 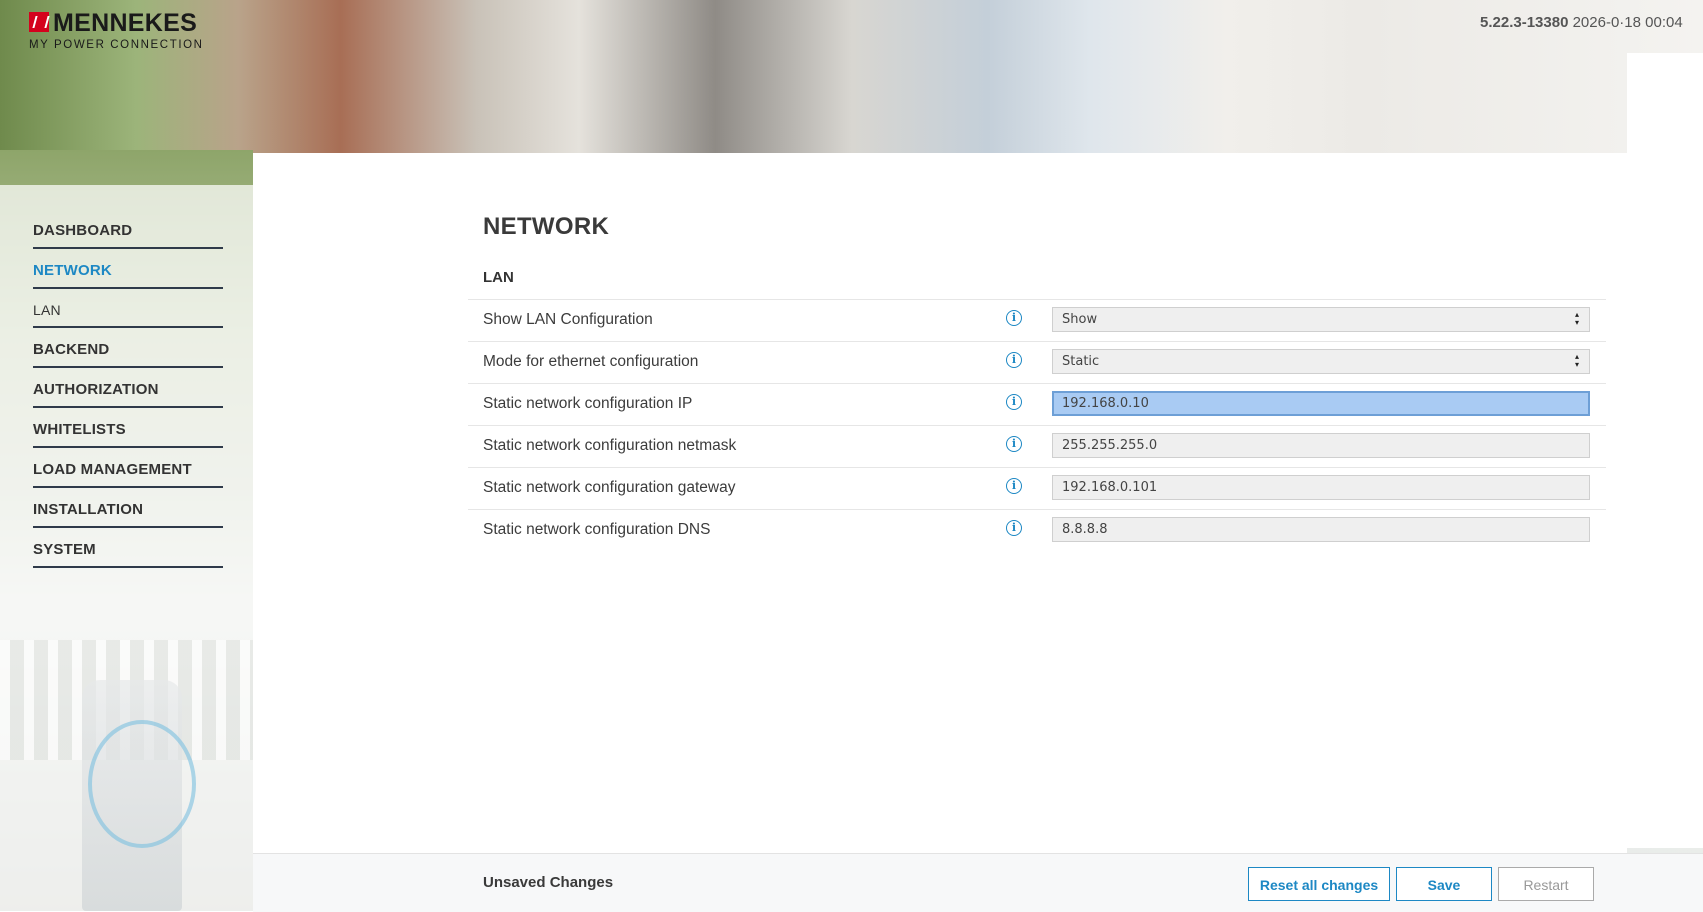 I want to click on setting-row-show-lan: Show LAN Configuration i Show, so click(x=1037, y=320).